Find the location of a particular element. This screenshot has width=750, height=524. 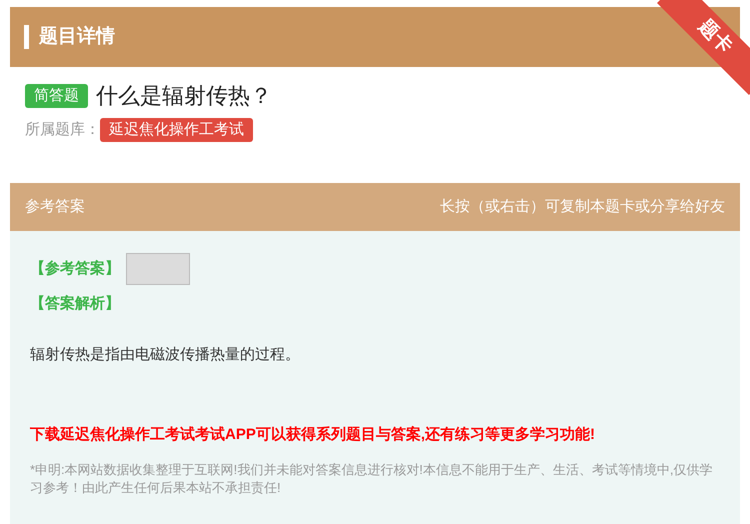

analysis-text: 辐射传热是指由电磁波传播热量的过程。 is located at coordinates (165, 354).